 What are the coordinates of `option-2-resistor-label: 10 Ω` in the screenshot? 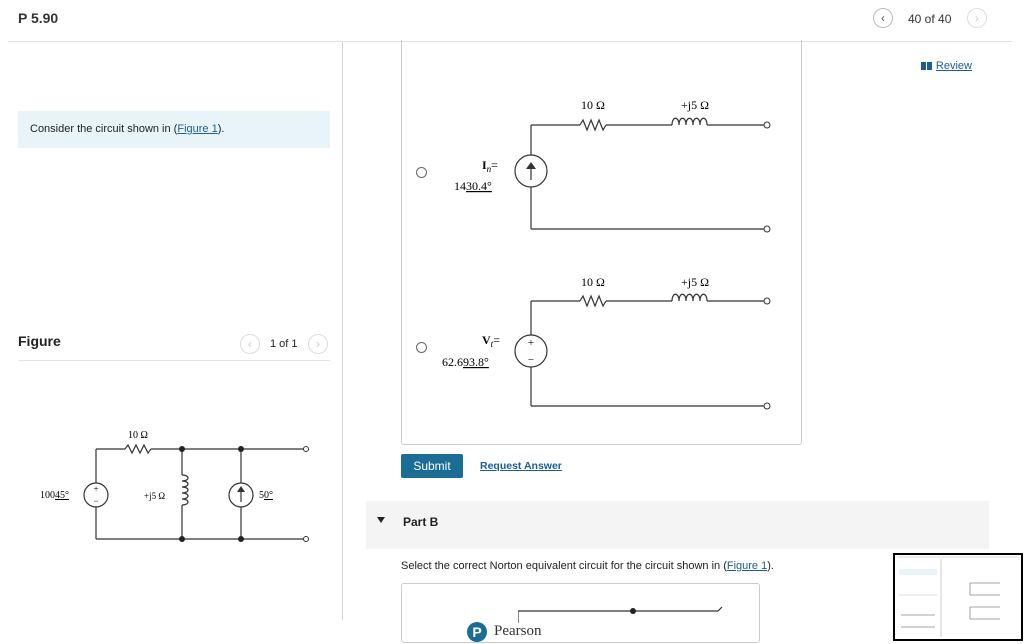 It's located at (593, 282).